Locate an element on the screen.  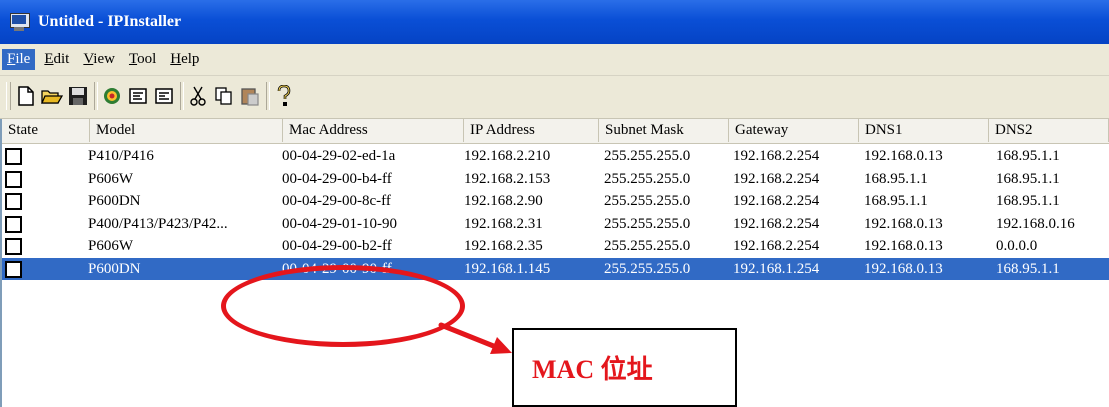
cell-mac-address: 00-04-29-00-90-ff is located at coordinates (337, 268).